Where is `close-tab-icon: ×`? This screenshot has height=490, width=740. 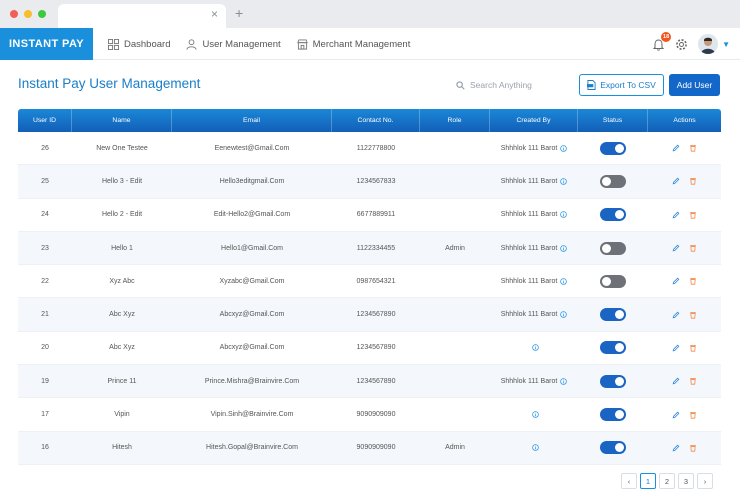
close-tab-icon: × is located at coordinates (214, 14).